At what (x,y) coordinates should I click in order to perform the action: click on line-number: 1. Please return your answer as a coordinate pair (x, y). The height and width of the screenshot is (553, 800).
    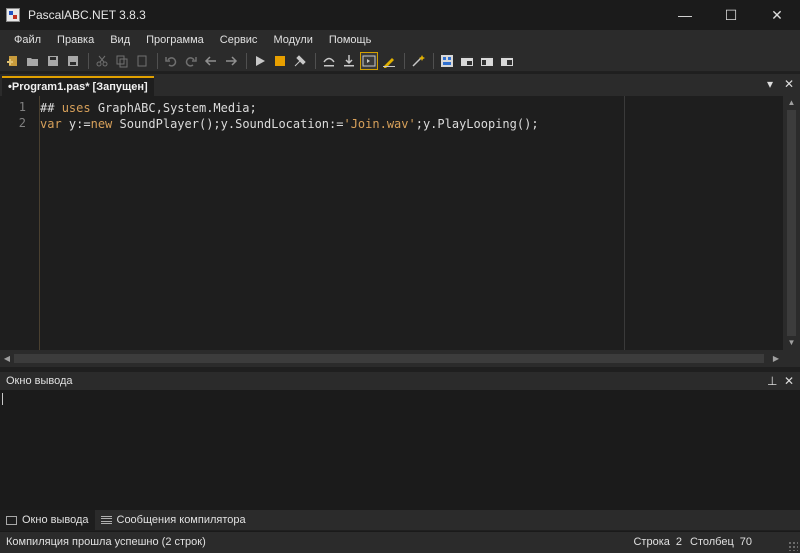
    Looking at the image, I should click on (22, 107).